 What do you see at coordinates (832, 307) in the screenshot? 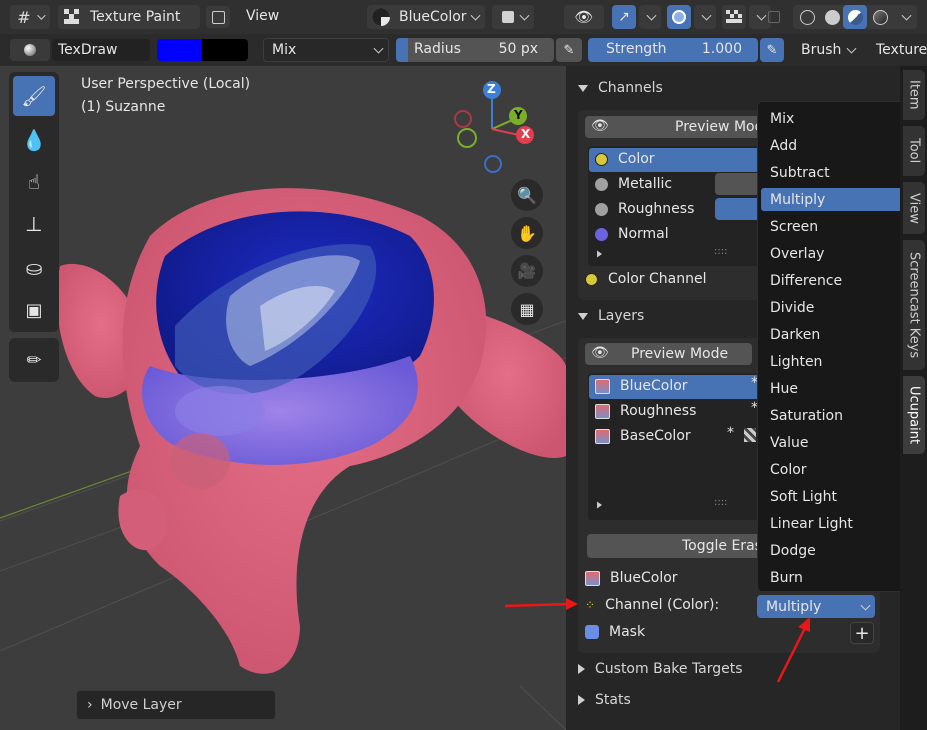
I see `menu-item-divide: Divide` at bounding box center [832, 307].